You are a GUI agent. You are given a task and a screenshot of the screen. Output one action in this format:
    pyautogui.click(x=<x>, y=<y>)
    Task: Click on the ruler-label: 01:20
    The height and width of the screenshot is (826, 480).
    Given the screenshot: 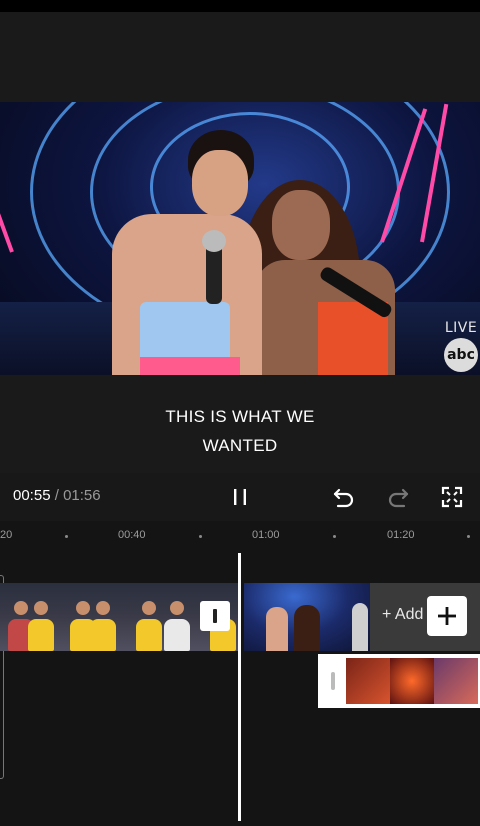 What is the action you would take?
    pyautogui.click(x=401, y=535)
    